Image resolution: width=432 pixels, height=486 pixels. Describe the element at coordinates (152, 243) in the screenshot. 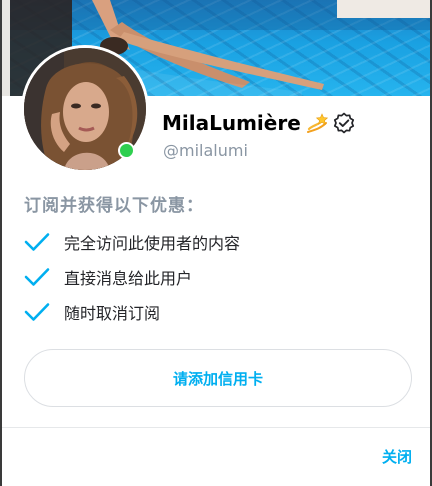

I see `benefit-text: 完全访问此使用者的内容` at that location.